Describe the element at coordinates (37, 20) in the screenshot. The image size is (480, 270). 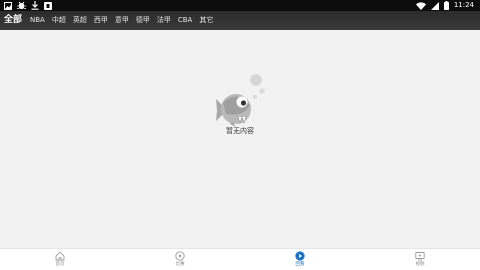
I see `tab-nba: NBA` at that location.